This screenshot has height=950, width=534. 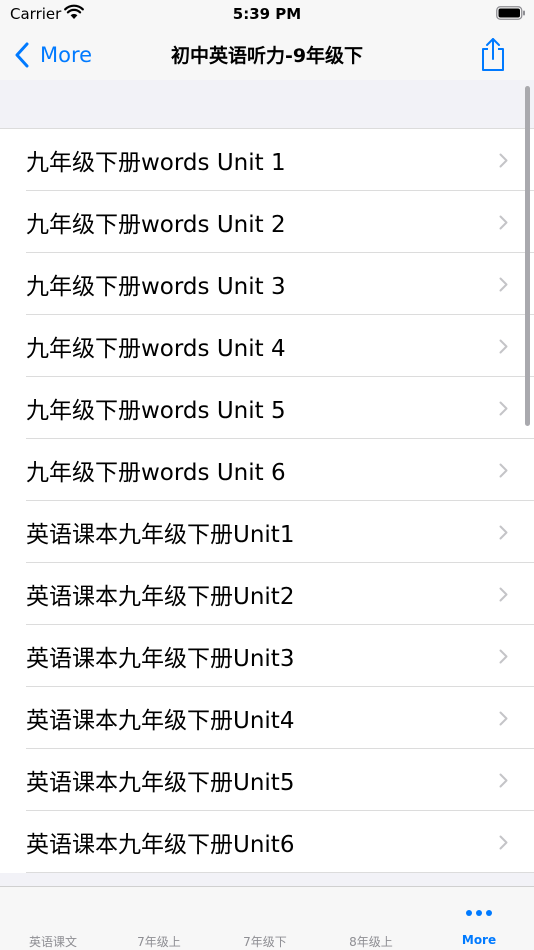 I want to click on list-item-label: 九年级下册words Unit 4, so click(x=156, y=349).